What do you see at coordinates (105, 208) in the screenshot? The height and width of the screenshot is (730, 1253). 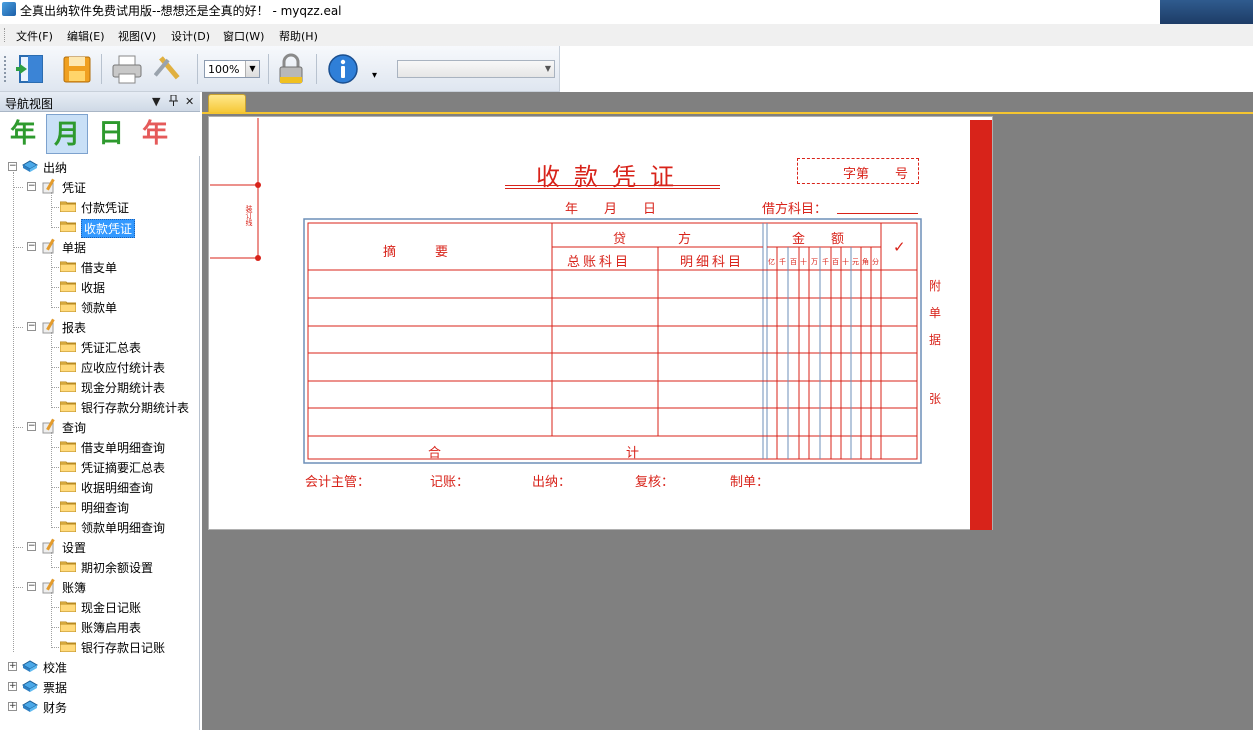 I see `tree-item-label: 付款凭证` at bounding box center [105, 208].